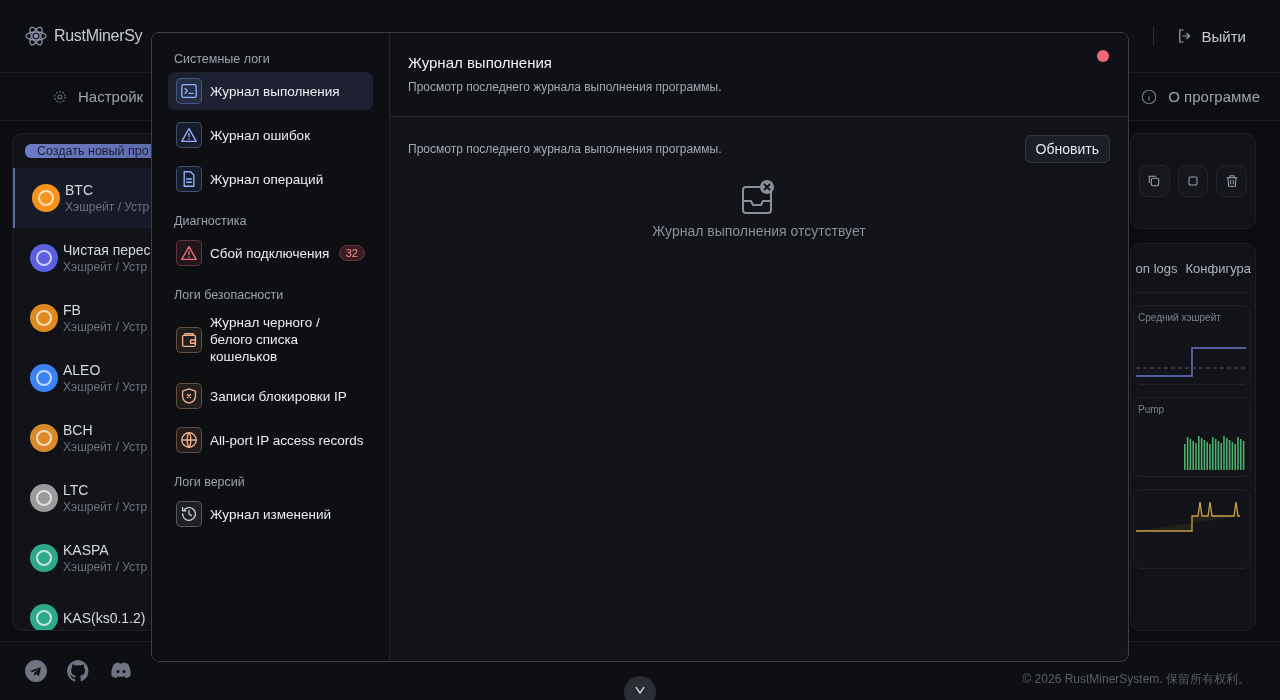  Describe the element at coordinates (565, 87) in the screenshot. I see `dialog-subtitle: Просмотр последнего журнала выполнения программы.` at that location.